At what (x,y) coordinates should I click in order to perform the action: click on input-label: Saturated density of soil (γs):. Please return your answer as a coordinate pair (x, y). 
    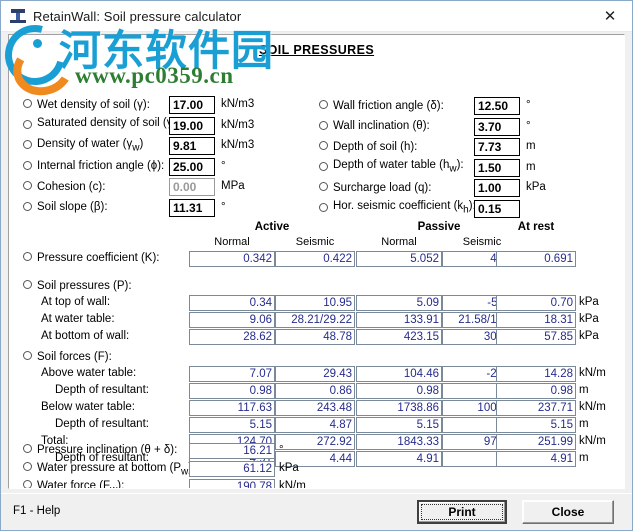
    Looking at the image, I should click on (111, 124).